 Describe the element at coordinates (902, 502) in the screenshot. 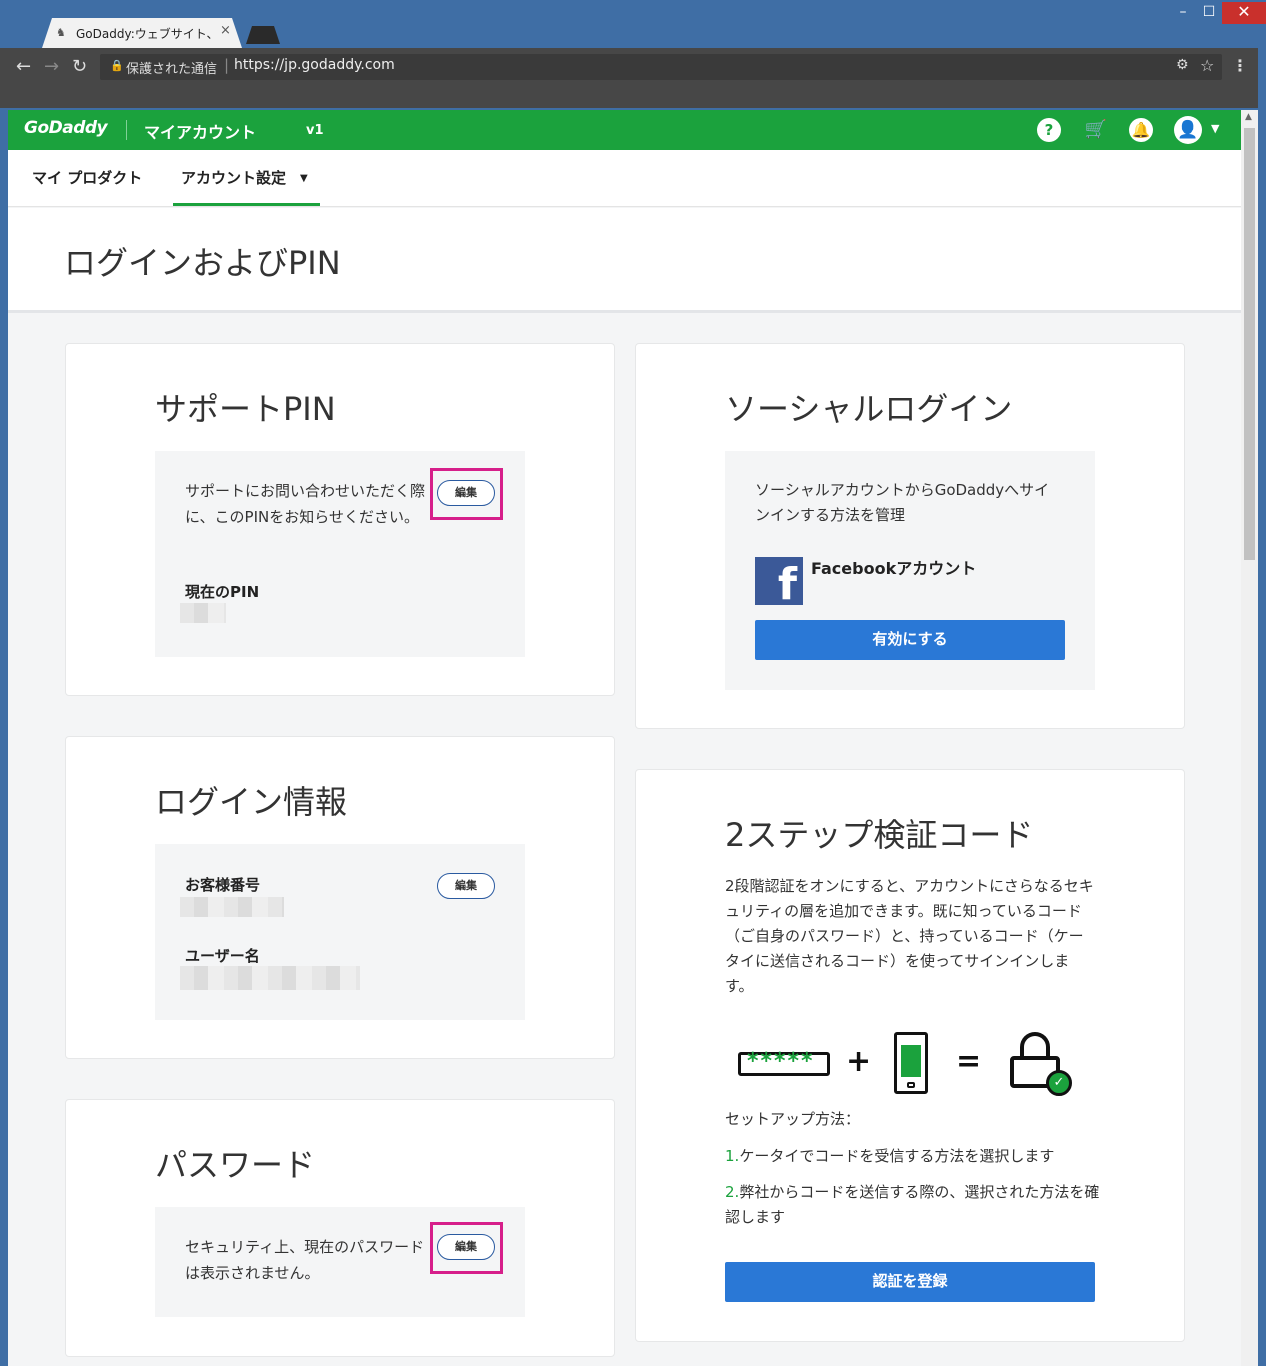

I see `social-login-description: ソーシャルアカウントからGoDaddyへサインインする方法を管理` at that location.